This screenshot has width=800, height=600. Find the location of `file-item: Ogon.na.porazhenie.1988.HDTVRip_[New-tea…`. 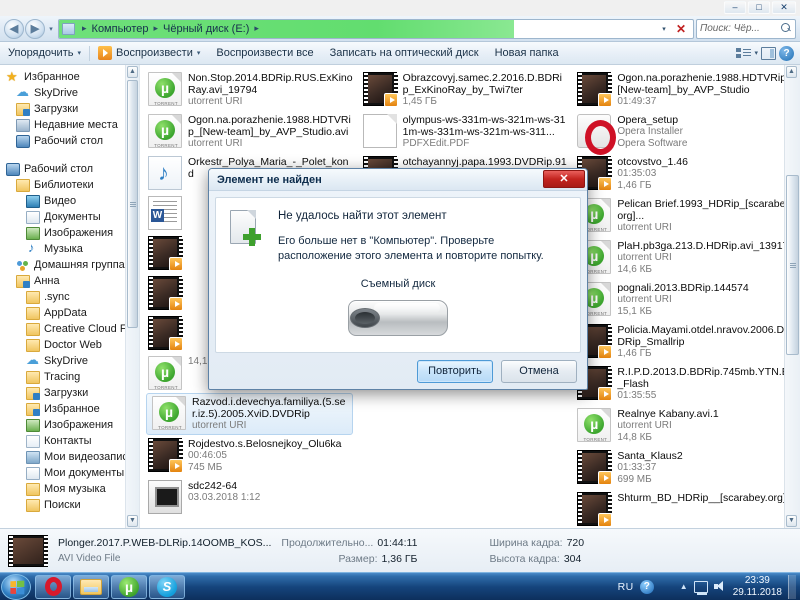

file-item: Ogon.na.porazhenie.1988.HDTVRip_[New-tea… is located at coordinates (685, 90).